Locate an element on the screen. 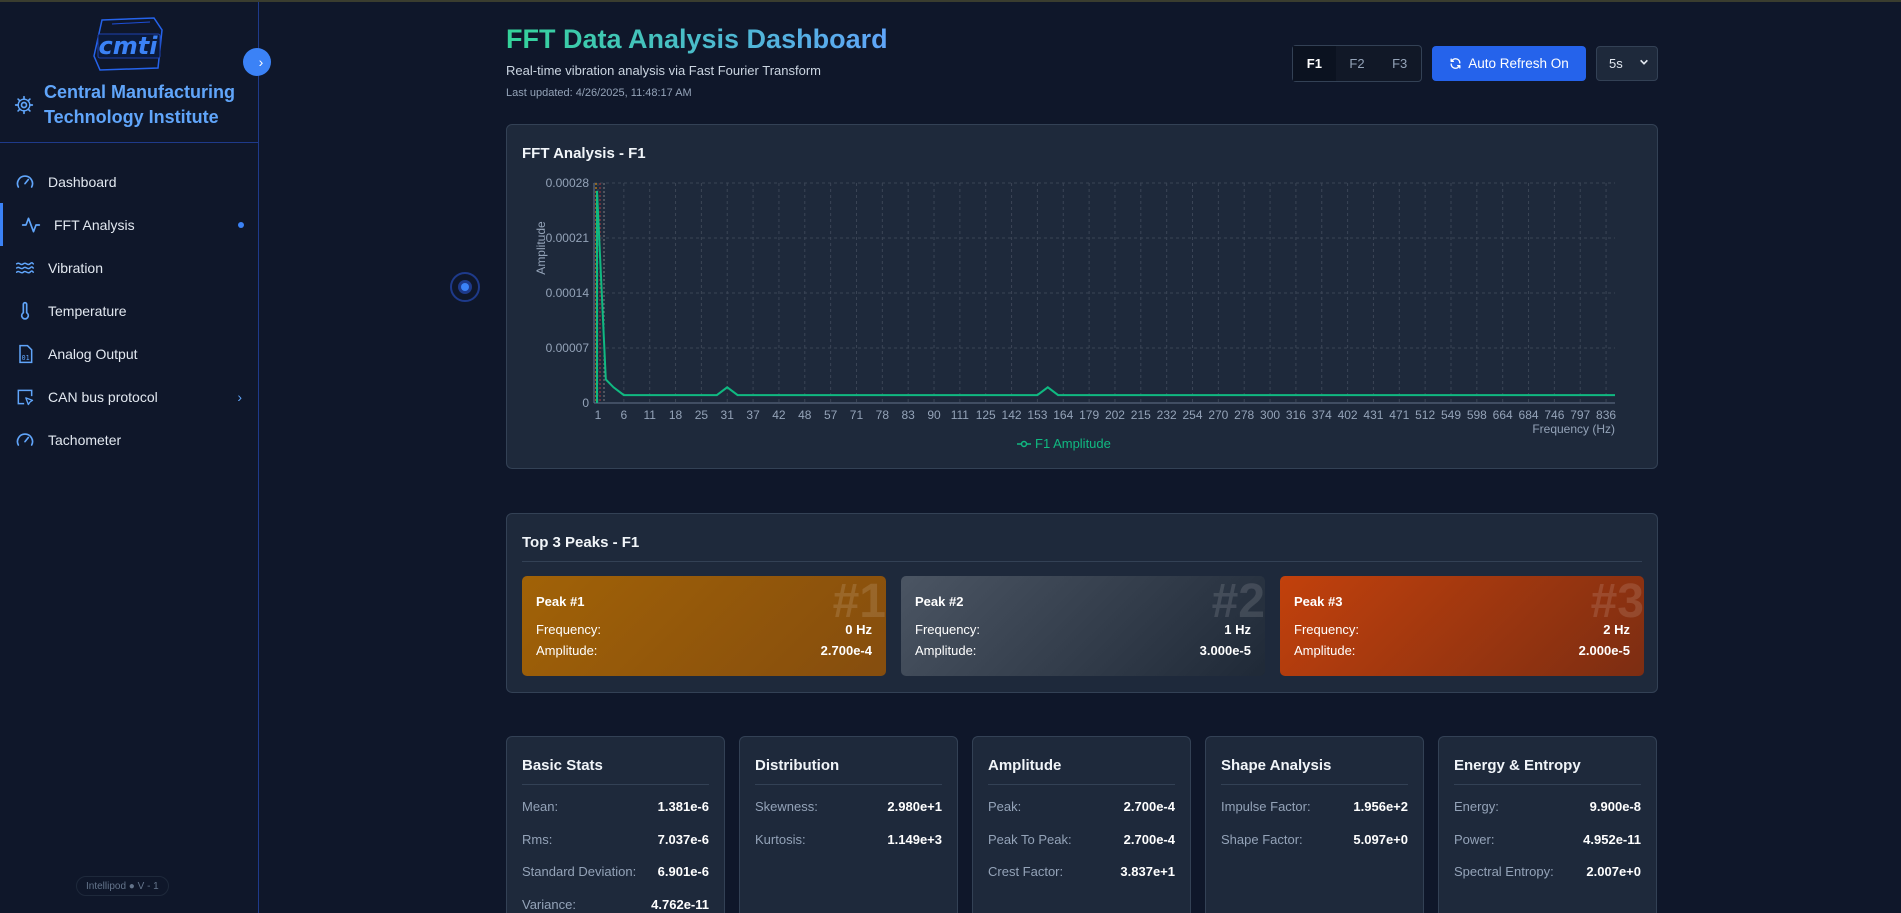 This screenshot has height=913, width=1901. peak-frequency-value: 0 Hz is located at coordinates (858, 629).